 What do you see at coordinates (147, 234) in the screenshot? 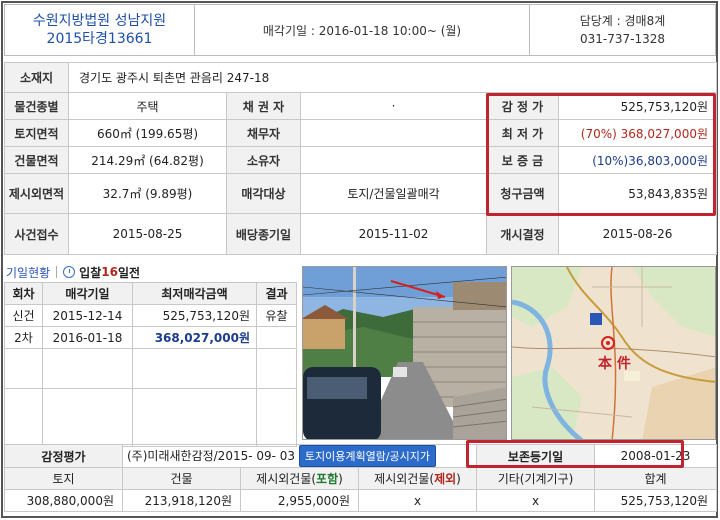
I see `filed-value: 2015-08-25` at bounding box center [147, 234].